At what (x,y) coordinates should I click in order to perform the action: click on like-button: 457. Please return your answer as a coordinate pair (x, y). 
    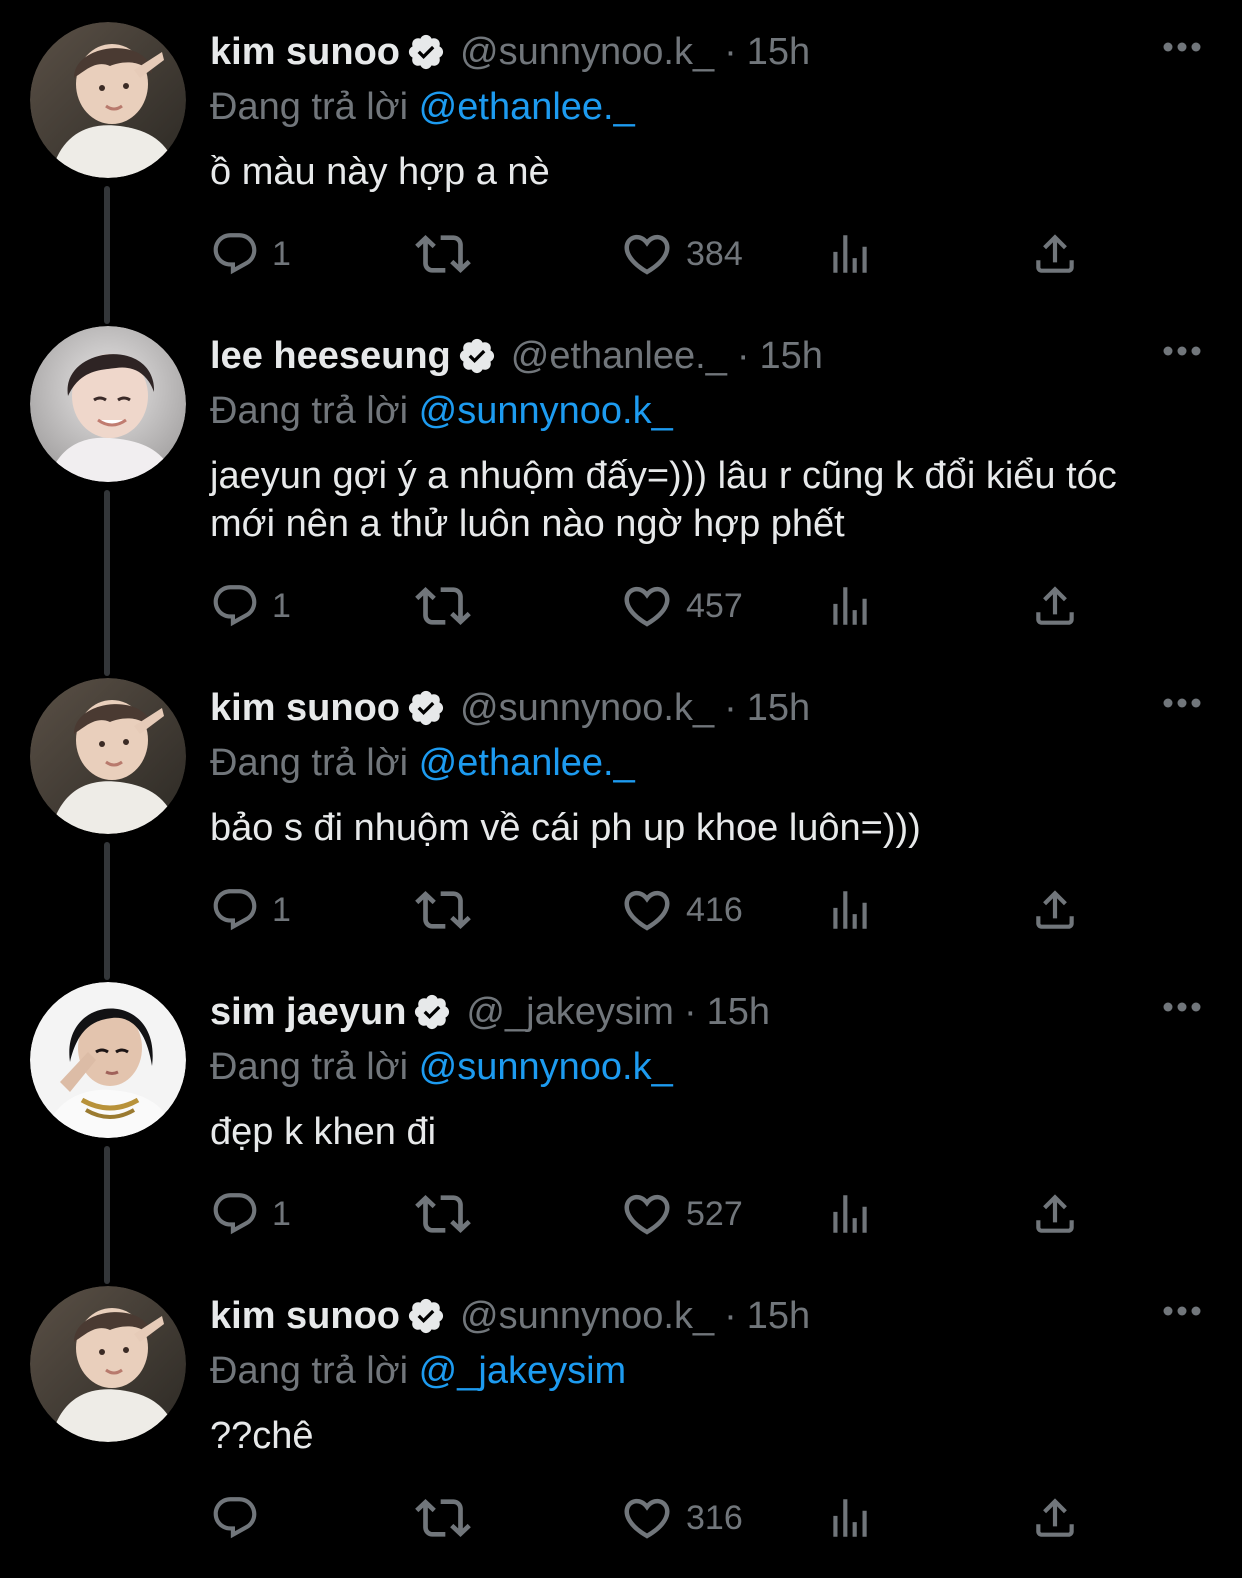
    Looking at the image, I should click on (681, 606).